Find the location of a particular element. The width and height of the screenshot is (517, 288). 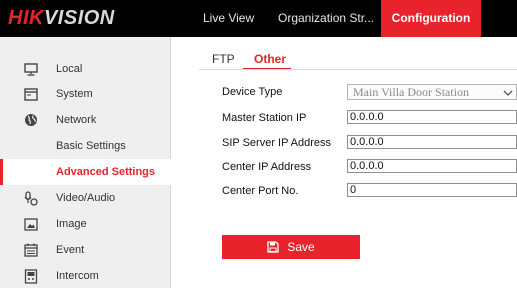

save-button: Save is located at coordinates (291, 247).